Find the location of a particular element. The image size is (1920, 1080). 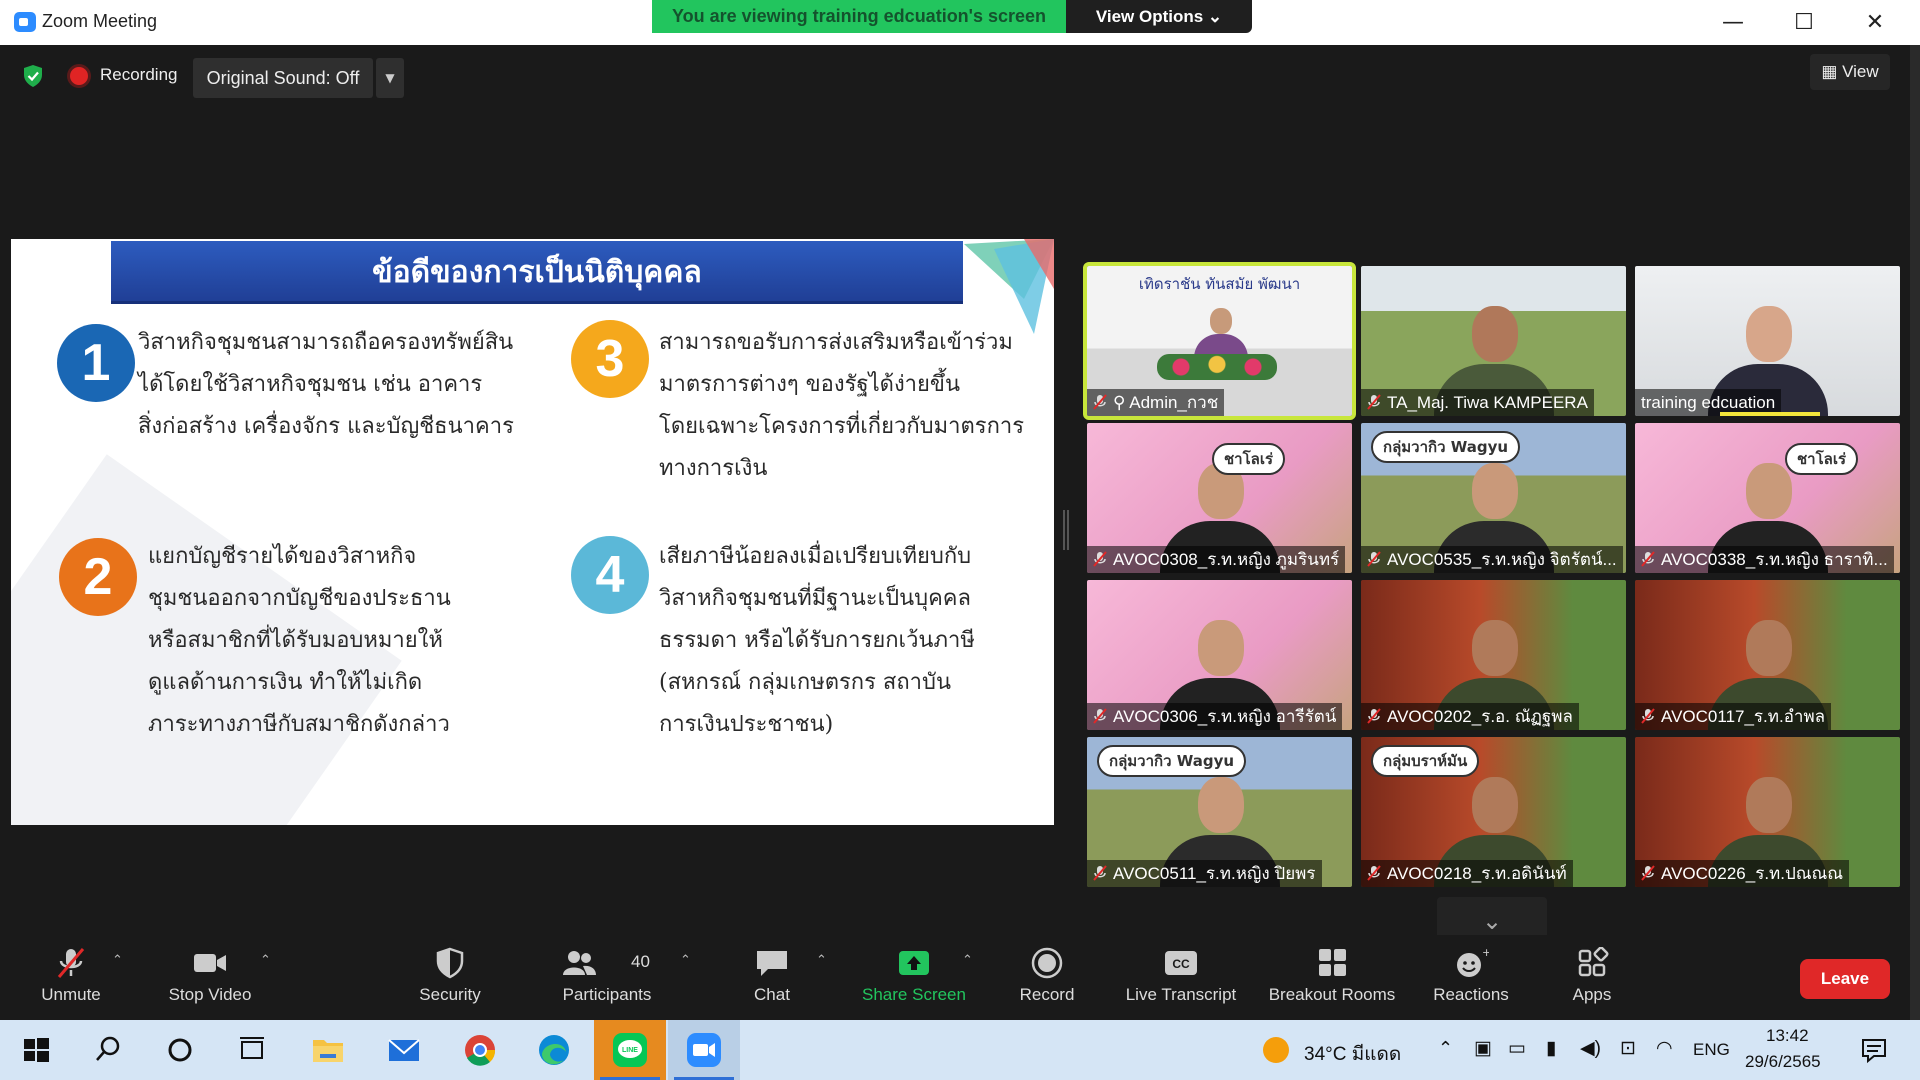

participant-video-tile: TA_Maj. Tiwa KAMPEERA is located at coordinates (1493, 341).